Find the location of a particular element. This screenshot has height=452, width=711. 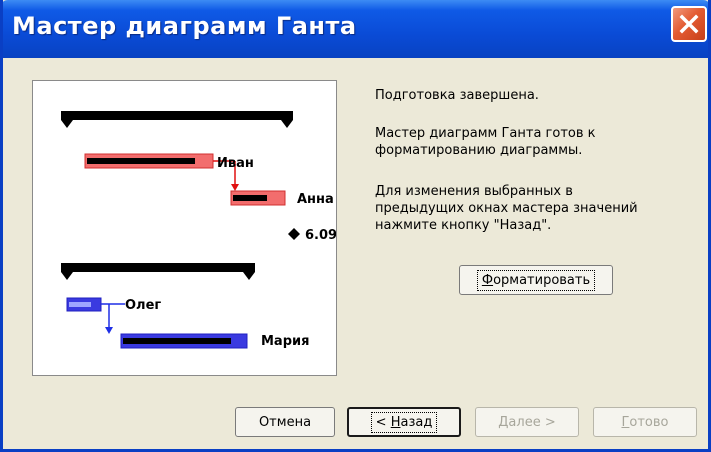

task-bar-ivan is located at coordinates (149, 161).